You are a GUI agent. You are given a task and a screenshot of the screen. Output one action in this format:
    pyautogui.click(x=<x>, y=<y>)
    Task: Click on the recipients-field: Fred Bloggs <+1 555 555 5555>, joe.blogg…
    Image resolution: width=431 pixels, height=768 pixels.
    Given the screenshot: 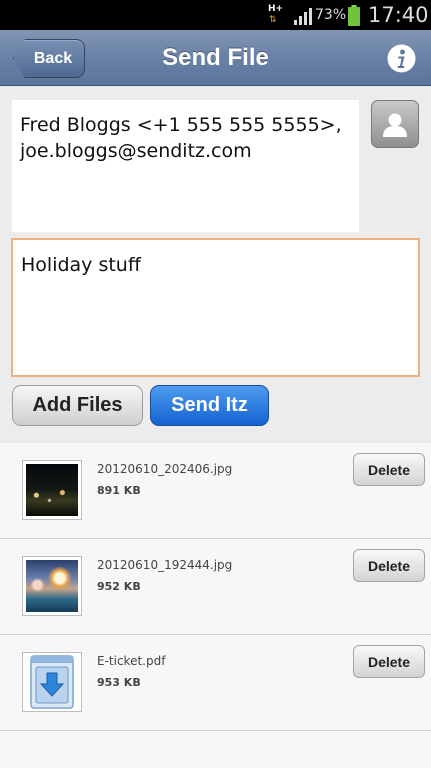 What is the action you would take?
    pyautogui.click(x=185, y=166)
    